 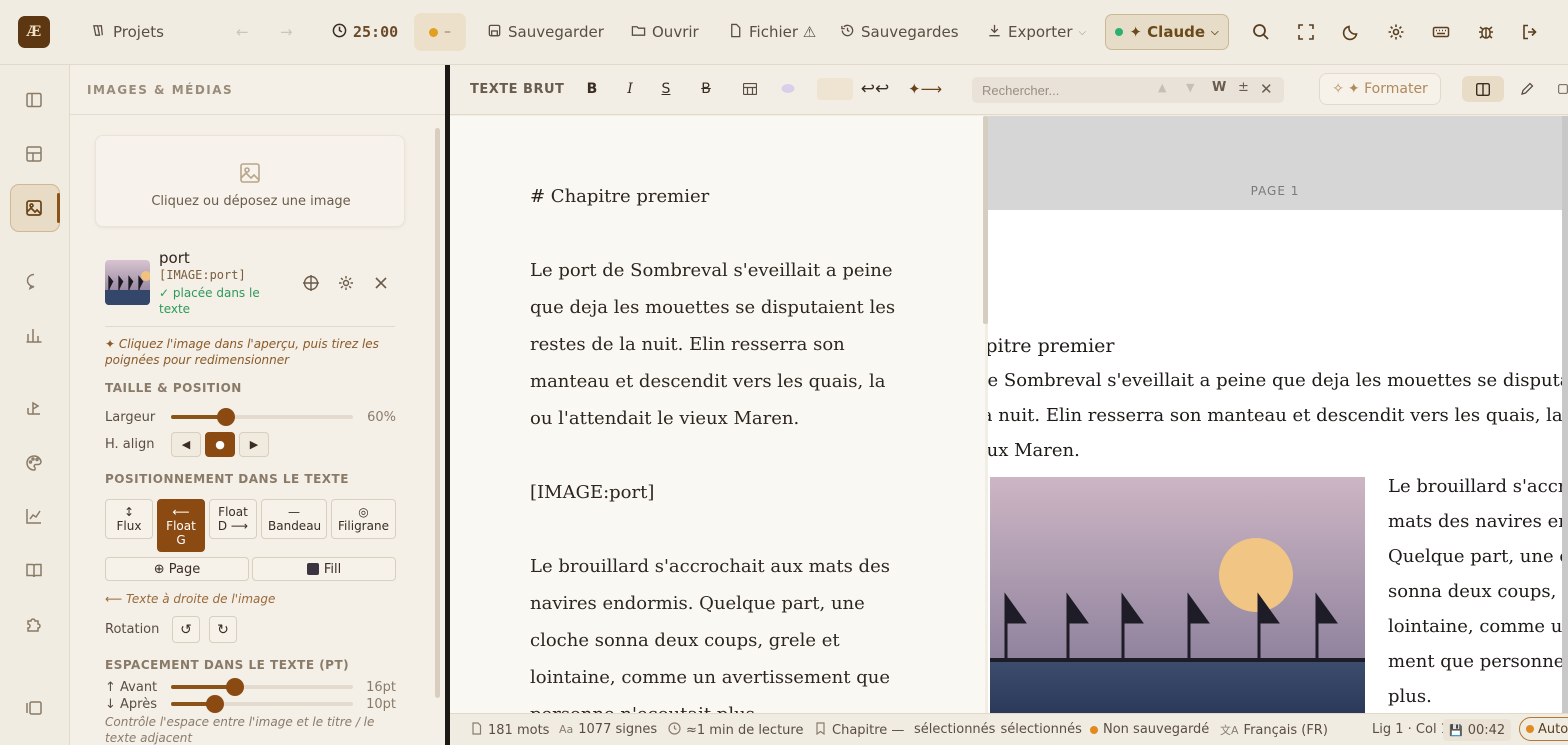 I want to click on after-slider-knob, so click(x=214, y=704).